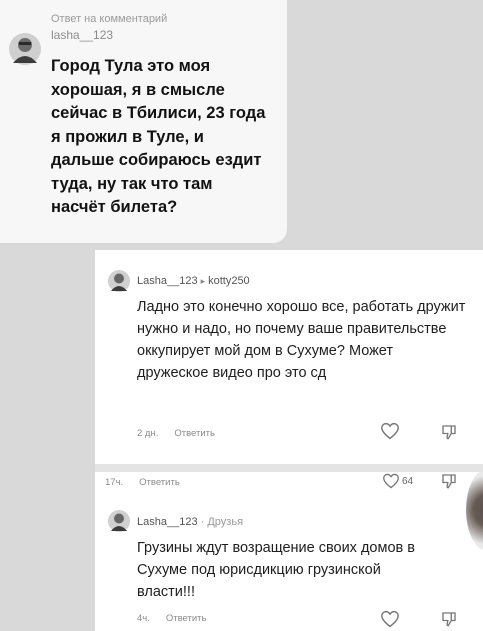 The width and height of the screenshot is (483, 631). Describe the element at coordinates (109, 19) in the screenshot. I see `reply-header: Ответ на комментарий` at that location.